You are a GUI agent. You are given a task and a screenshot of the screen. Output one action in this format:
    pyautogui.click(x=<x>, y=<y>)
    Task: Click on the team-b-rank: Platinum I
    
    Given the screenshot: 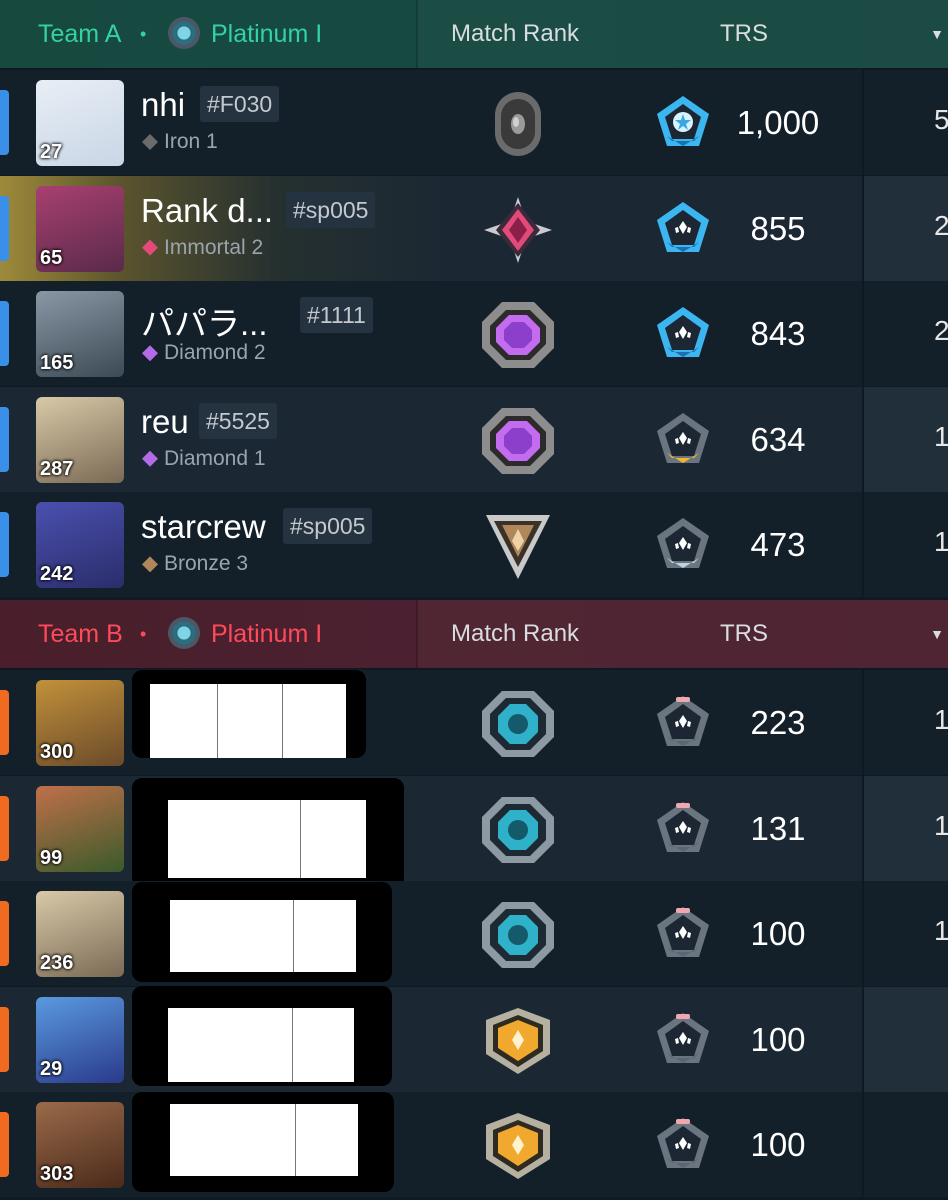 What is the action you would take?
    pyautogui.click(x=267, y=633)
    